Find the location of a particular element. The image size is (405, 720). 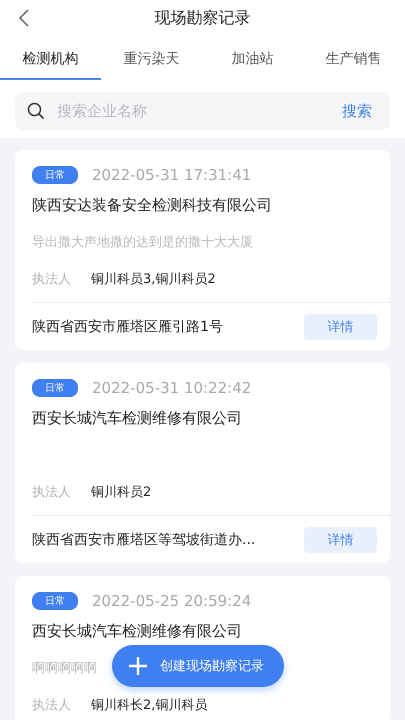

company-name: 陕西安达装备安全检测科技有限公司 is located at coordinates (152, 205).